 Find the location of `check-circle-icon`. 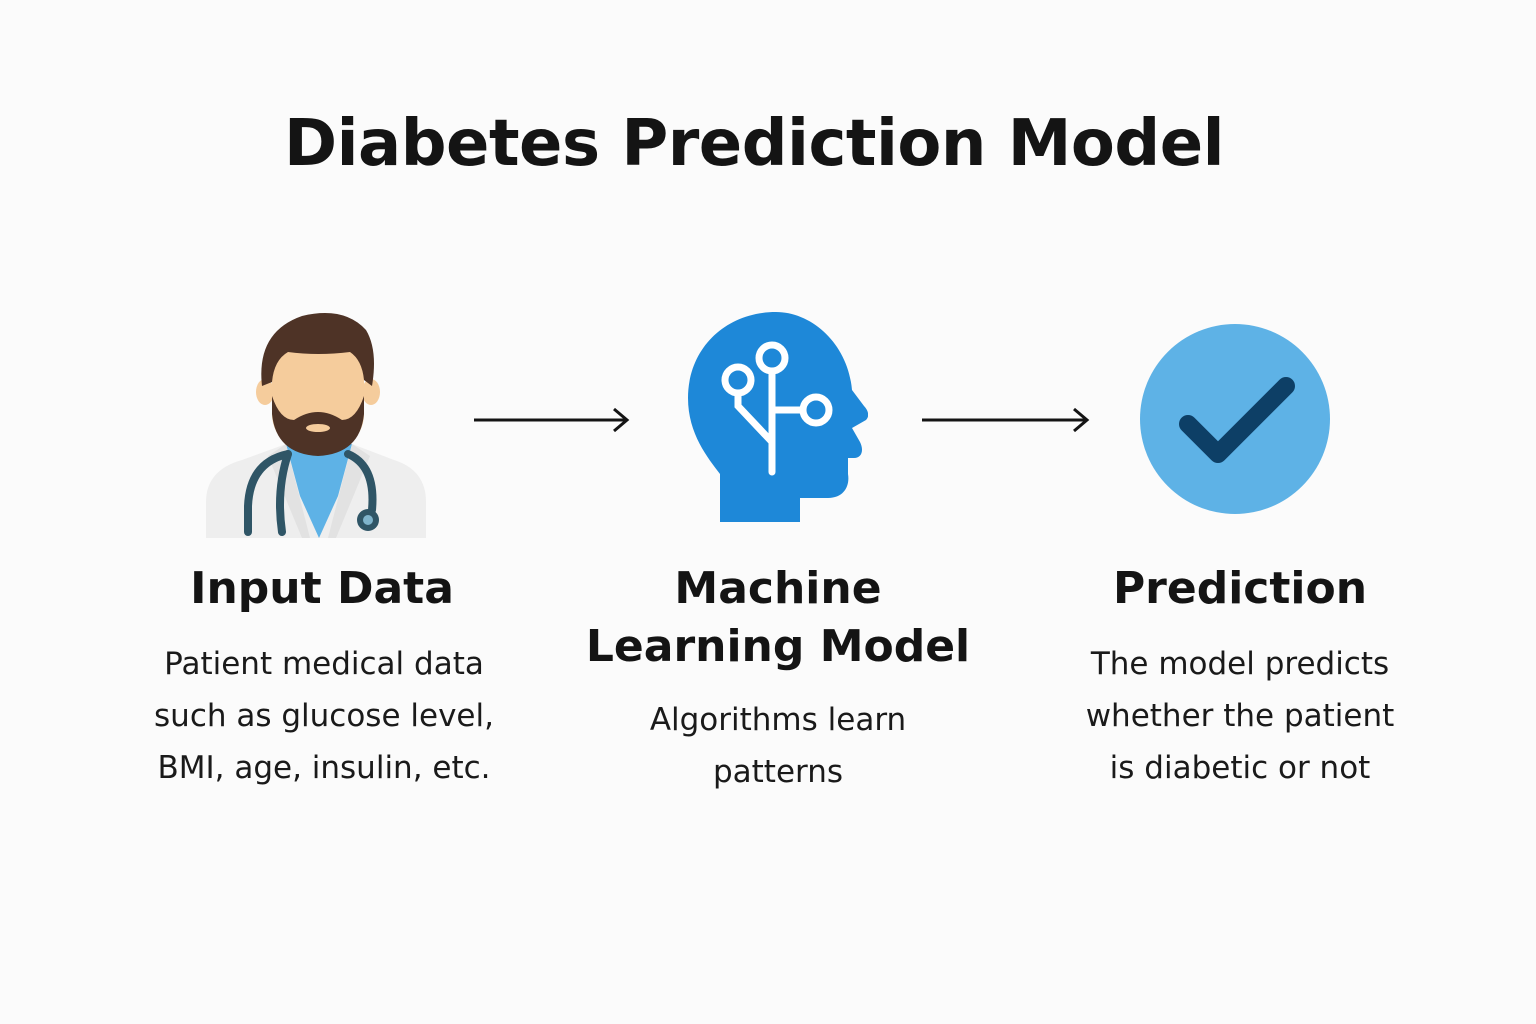

check-circle-icon is located at coordinates (1235, 419).